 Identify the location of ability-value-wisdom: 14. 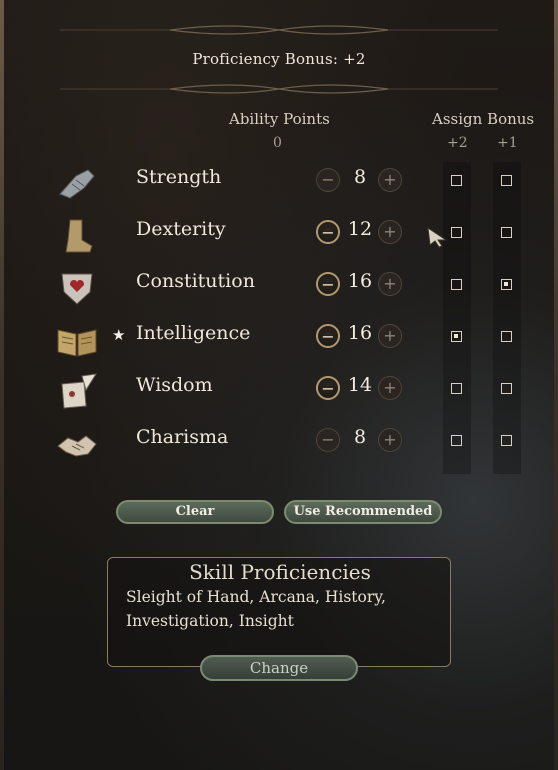
(360, 385).